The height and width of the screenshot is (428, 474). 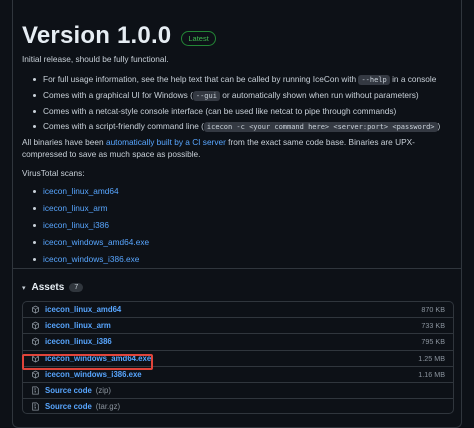 What do you see at coordinates (238, 341) in the screenshot?
I see `asset-row: icecon_linux_i386 795 KB` at bounding box center [238, 341].